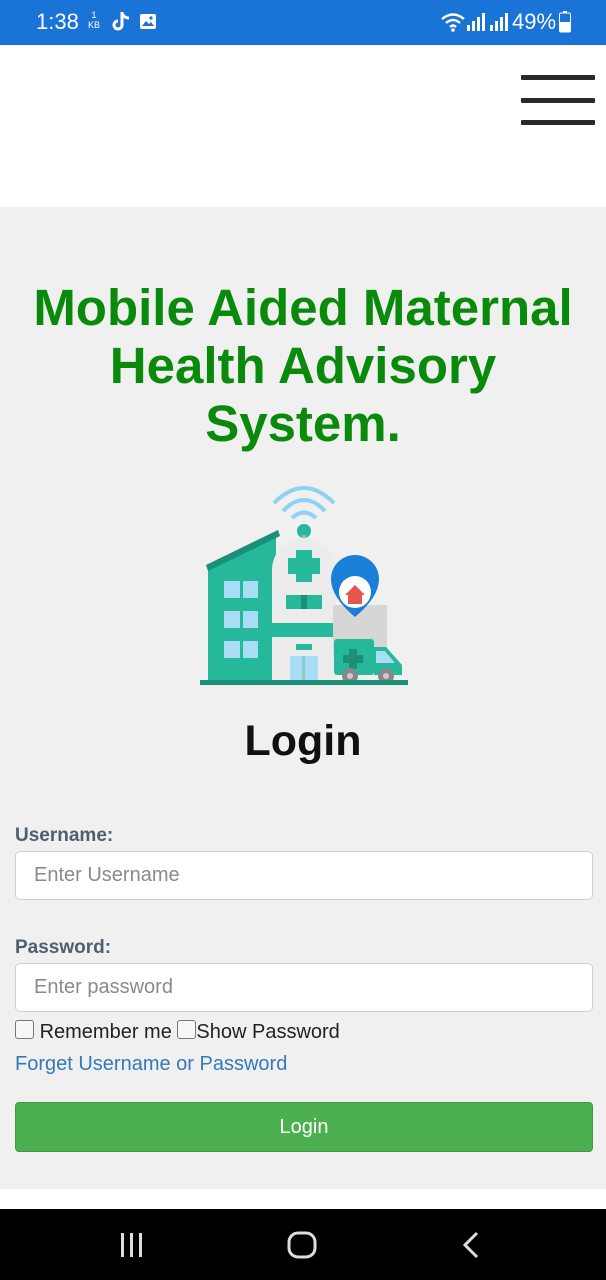 The width and height of the screenshot is (606, 1280). I want to click on login-button: Login, so click(304, 1127).